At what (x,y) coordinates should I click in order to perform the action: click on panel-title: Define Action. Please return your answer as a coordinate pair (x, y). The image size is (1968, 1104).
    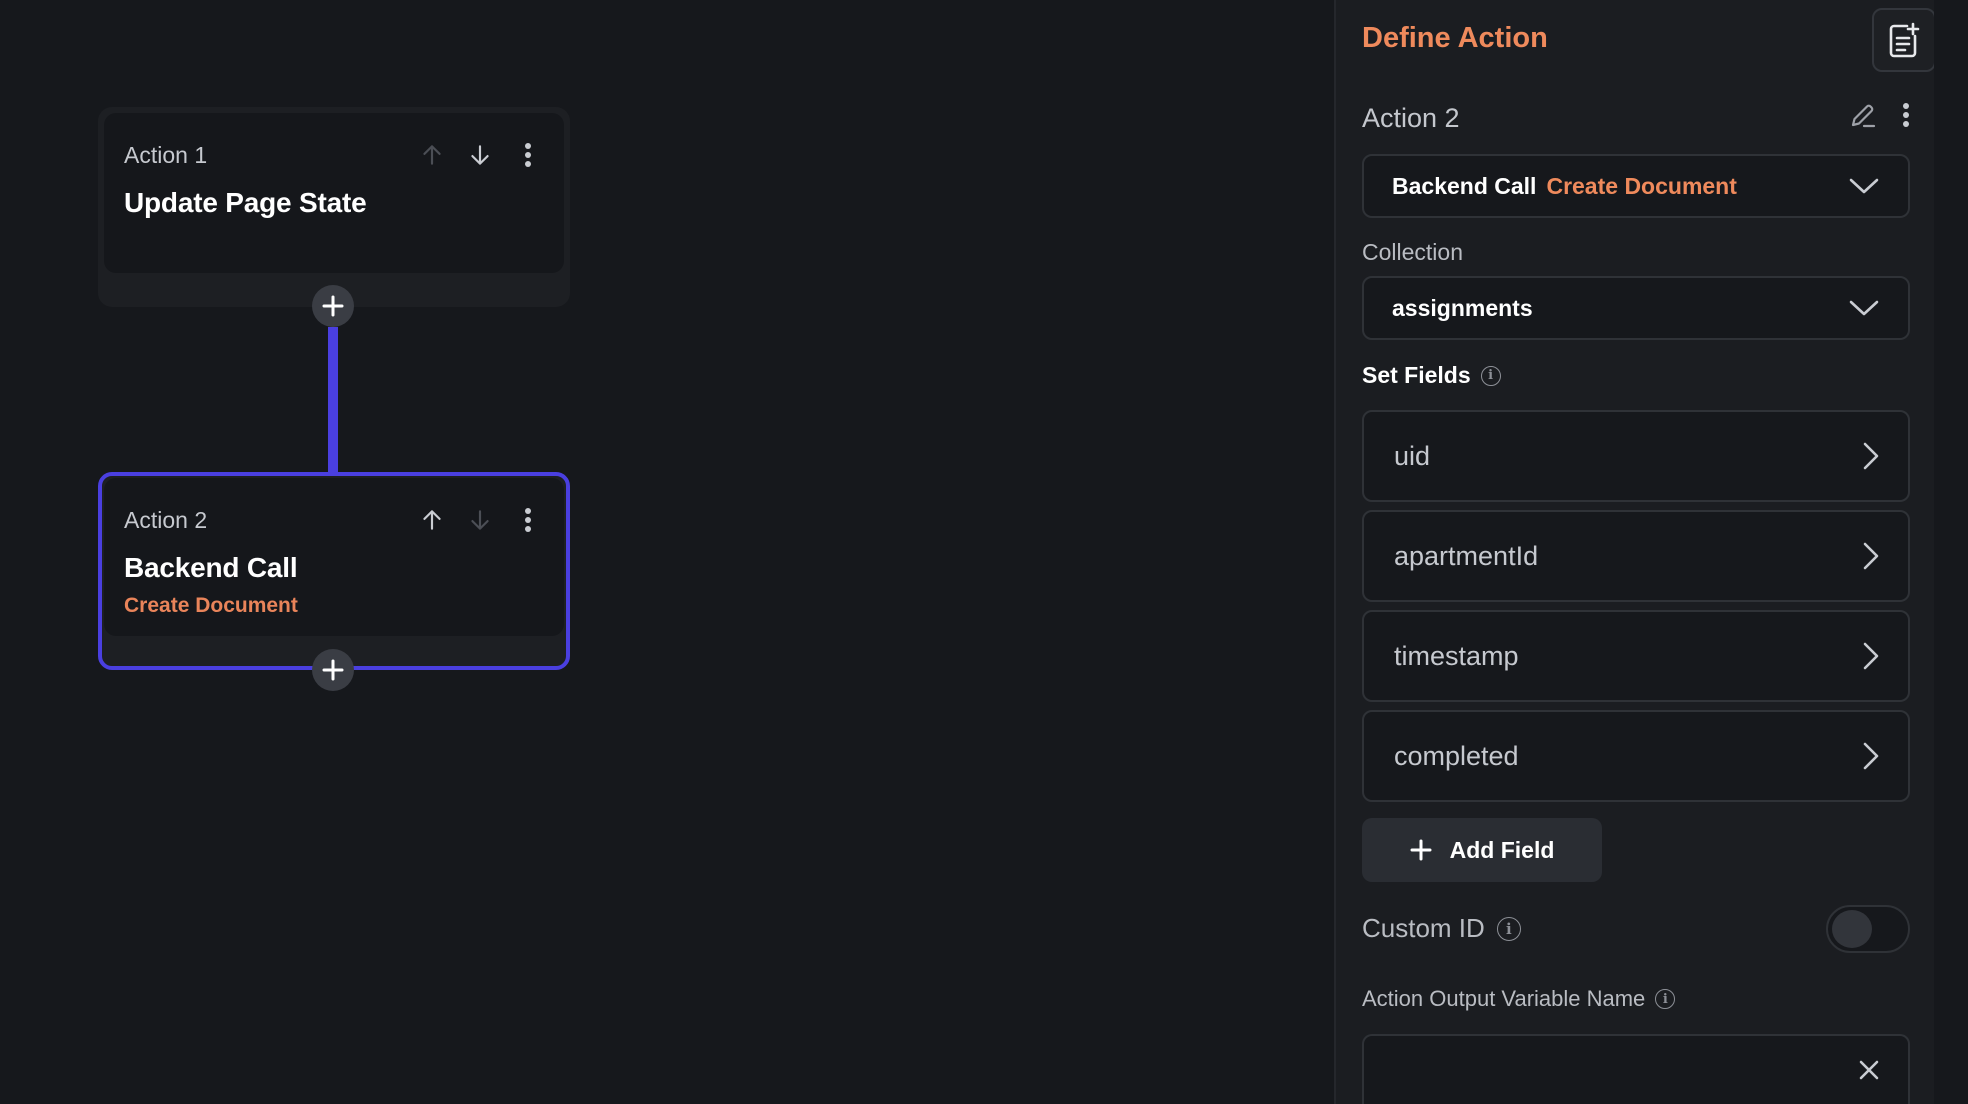
    Looking at the image, I should click on (1455, 38).